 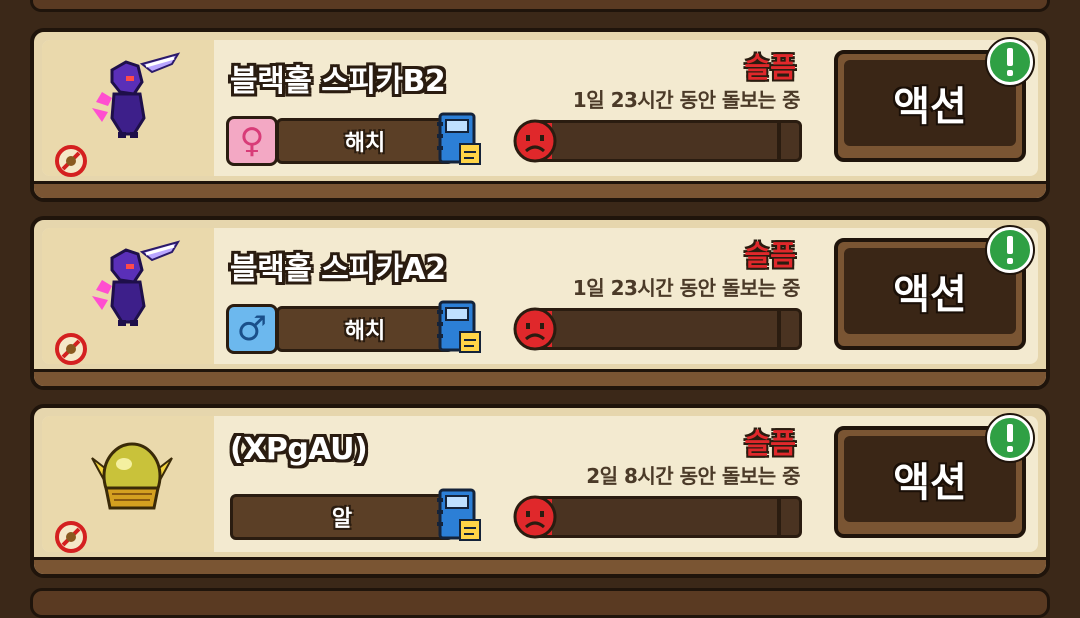 I want to click on female-gender-icon: ♀, so click(x=252, y=141).